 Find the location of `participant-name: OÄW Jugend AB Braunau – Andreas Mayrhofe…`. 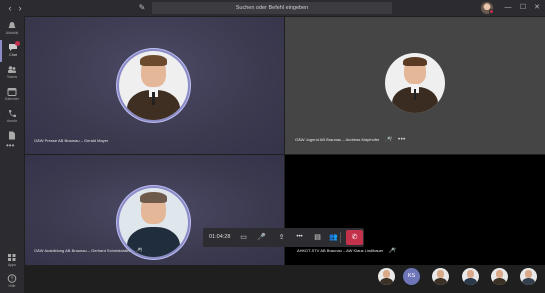

participant-name: OÄW Jugend AB Braunau – Andreas Mayrhofe… is located at coordinates (350, 140).